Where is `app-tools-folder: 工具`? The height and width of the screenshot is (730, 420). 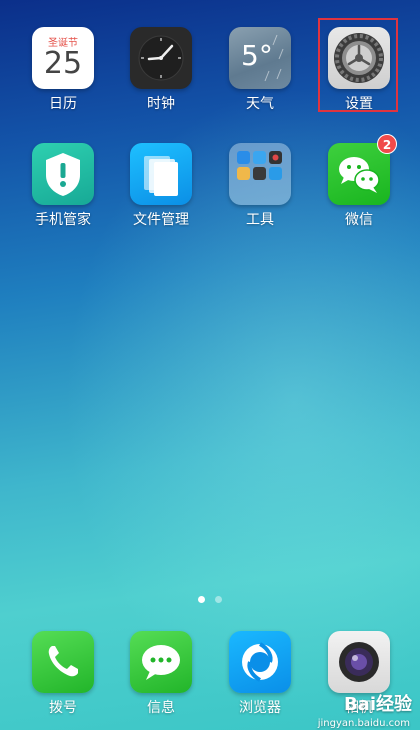 app-tools-folder: 工具 is located at coordinates (260, 186).